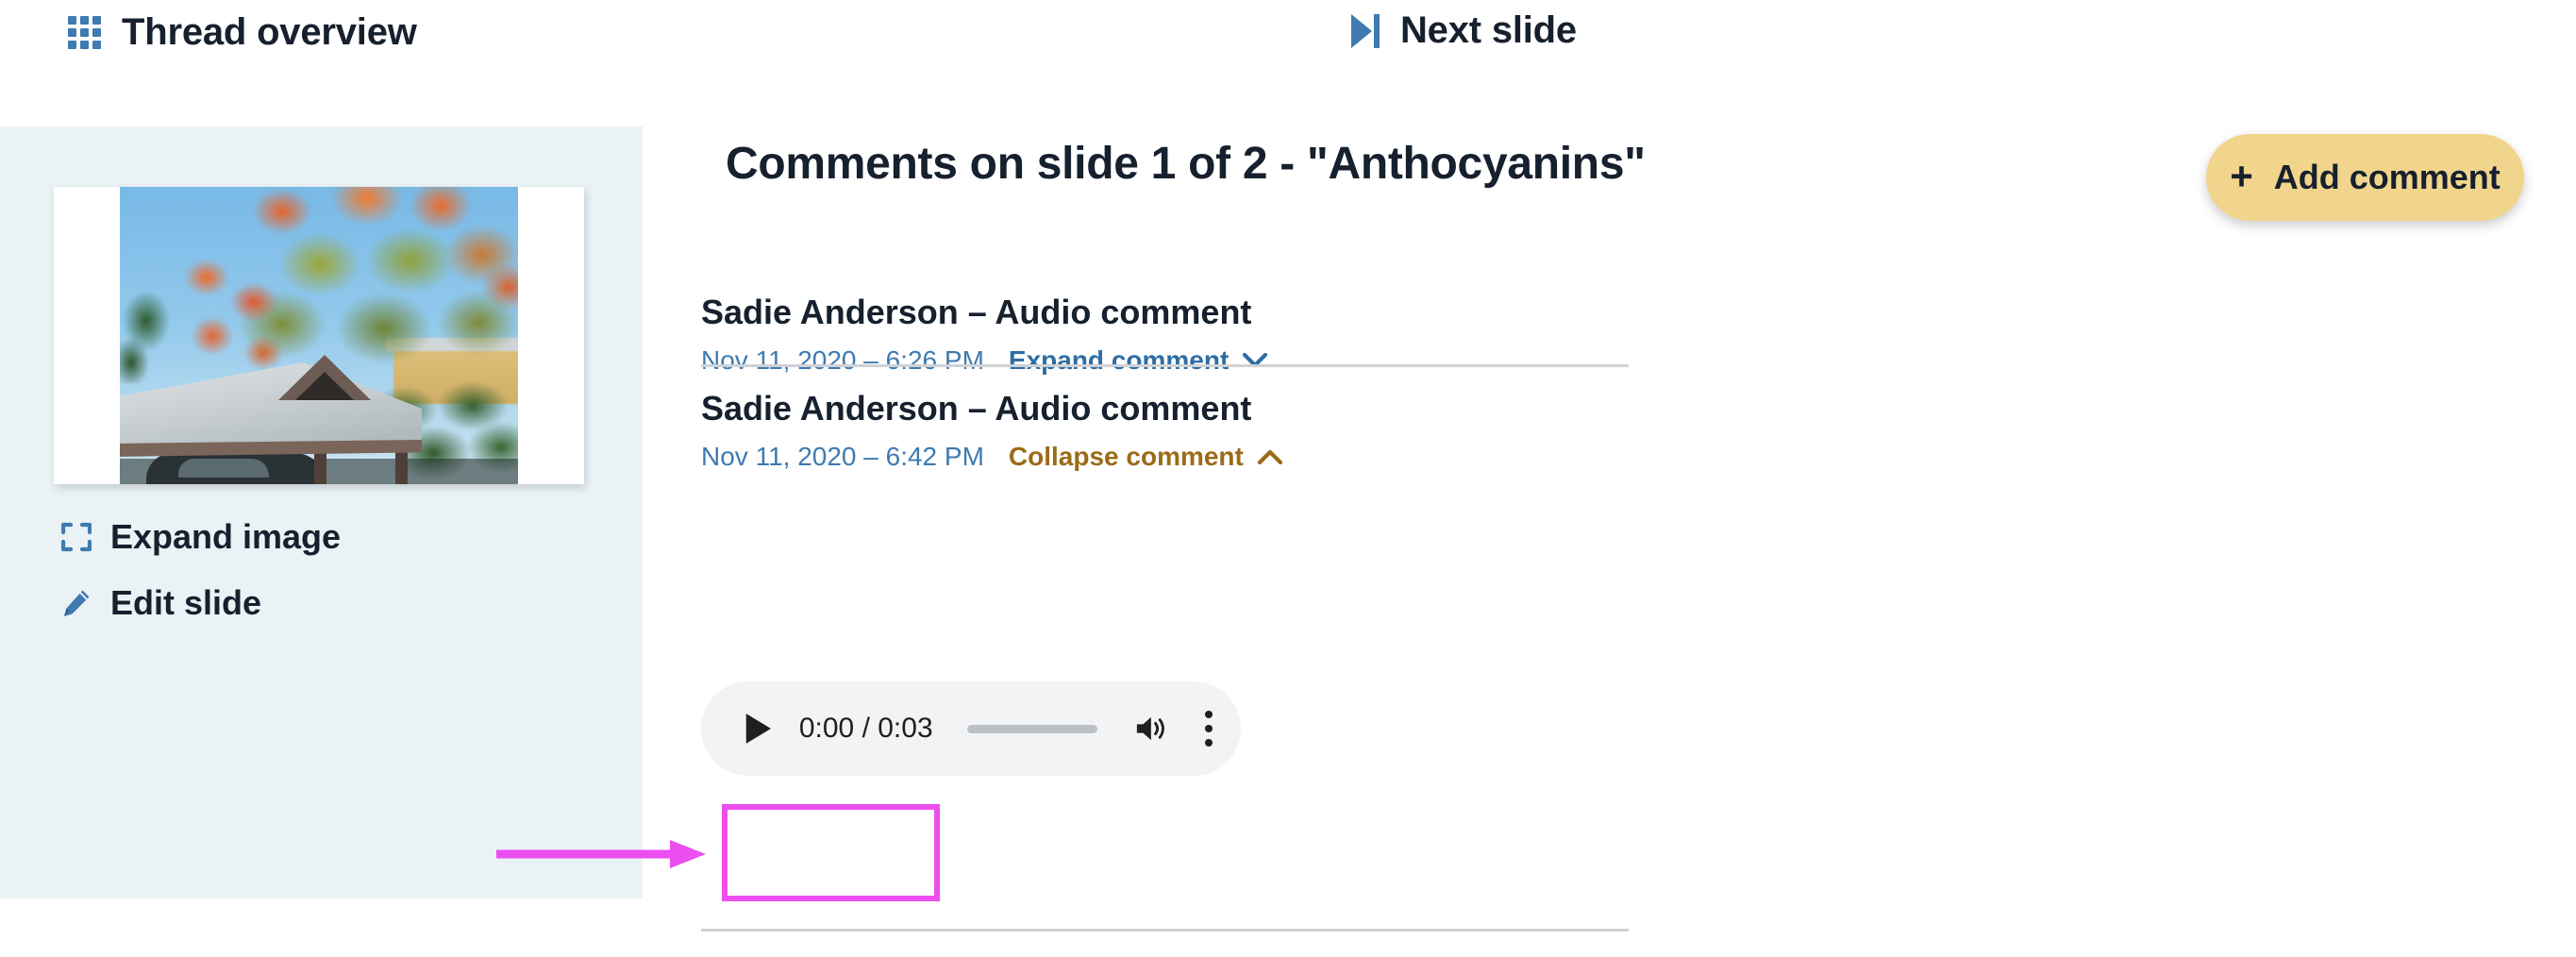 The height and width of the screenshot is (957, 2576). What do you see at coordinates (2241, 175) in the screenshot?
I see `plus-icon: +` at bounding box center [2241, 175].